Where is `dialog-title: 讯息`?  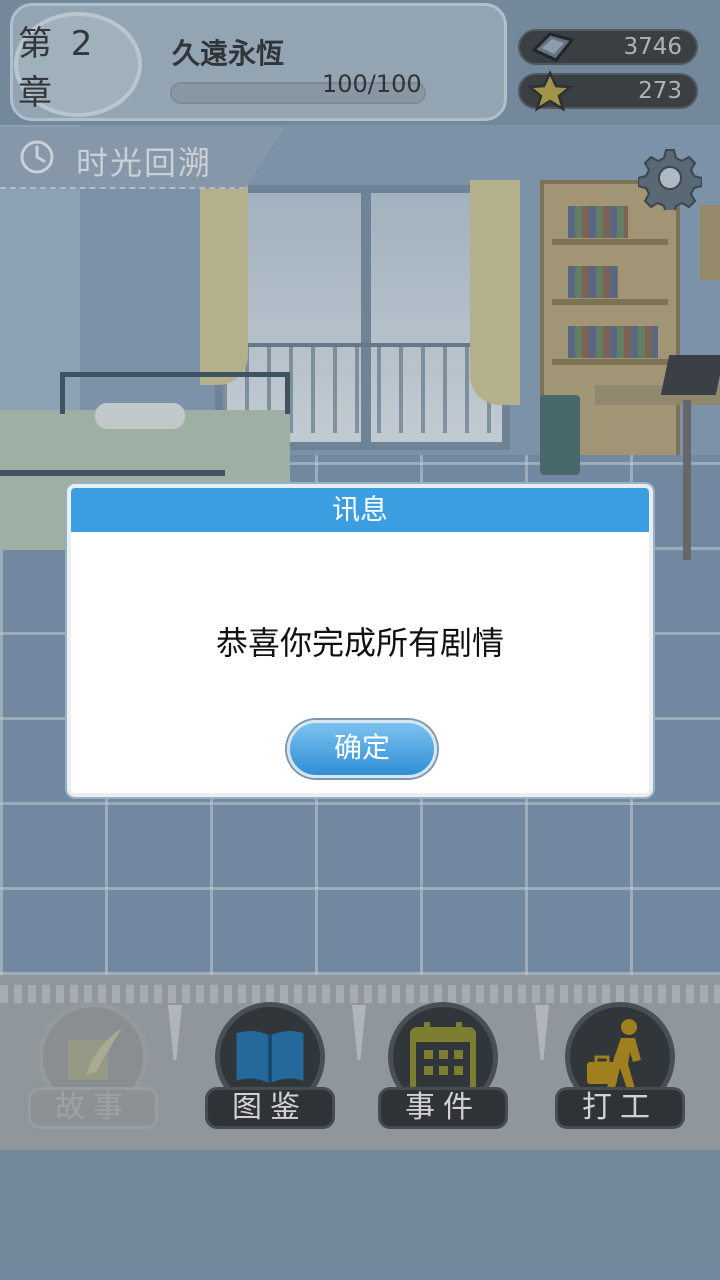 dialog-title: 讯息 is located at coordinates (360, 510).